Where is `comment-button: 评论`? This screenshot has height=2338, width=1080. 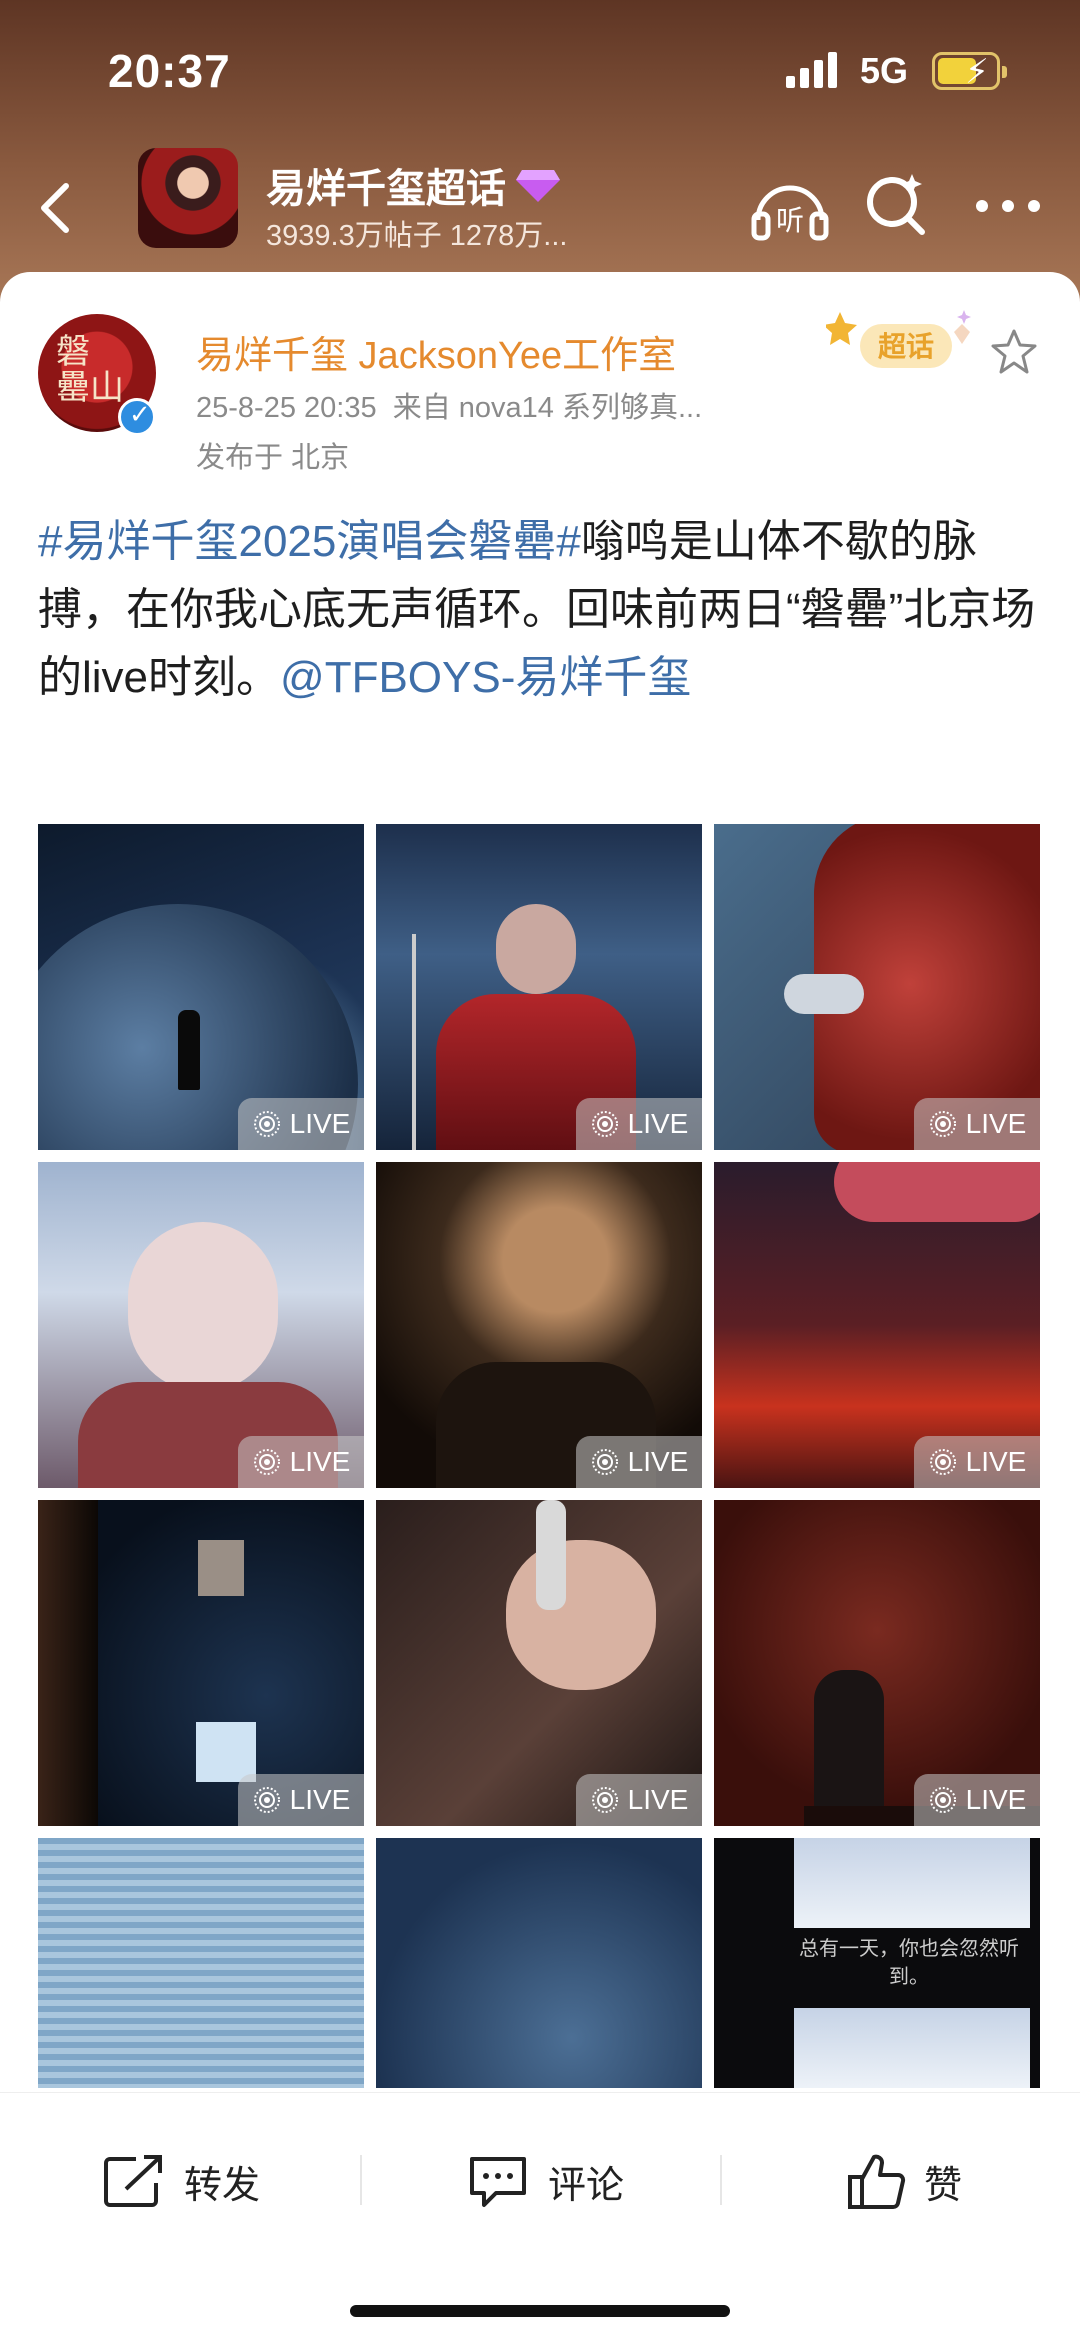
comment-button: 评论 is located at coordinates (545, 2181).